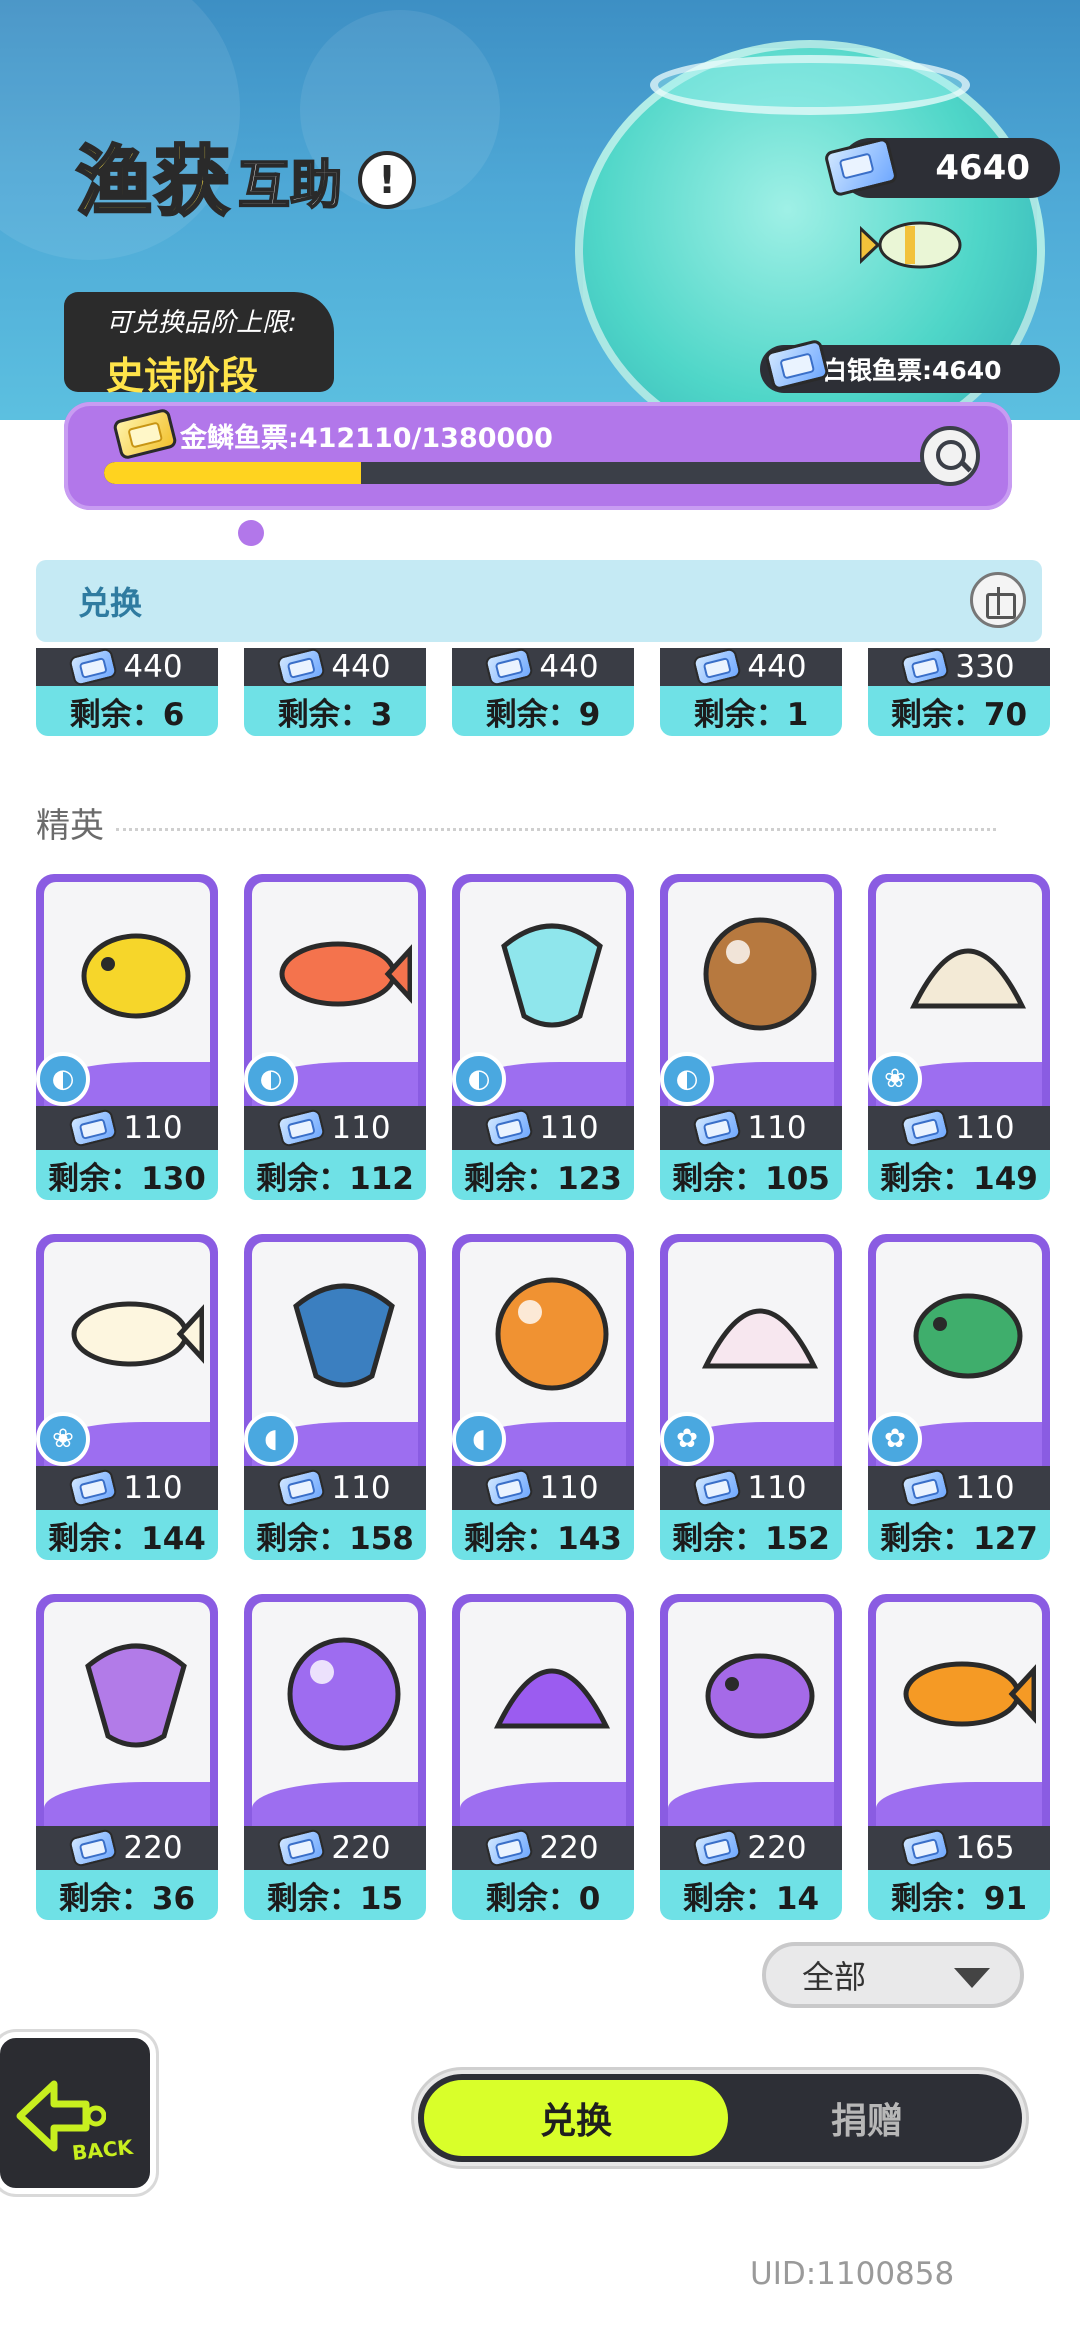 The image size is (1080, 2340). Describe the element at coordinates (182, 376) in the screenshot. I see `tier-value: 史诗阶段` at that location.